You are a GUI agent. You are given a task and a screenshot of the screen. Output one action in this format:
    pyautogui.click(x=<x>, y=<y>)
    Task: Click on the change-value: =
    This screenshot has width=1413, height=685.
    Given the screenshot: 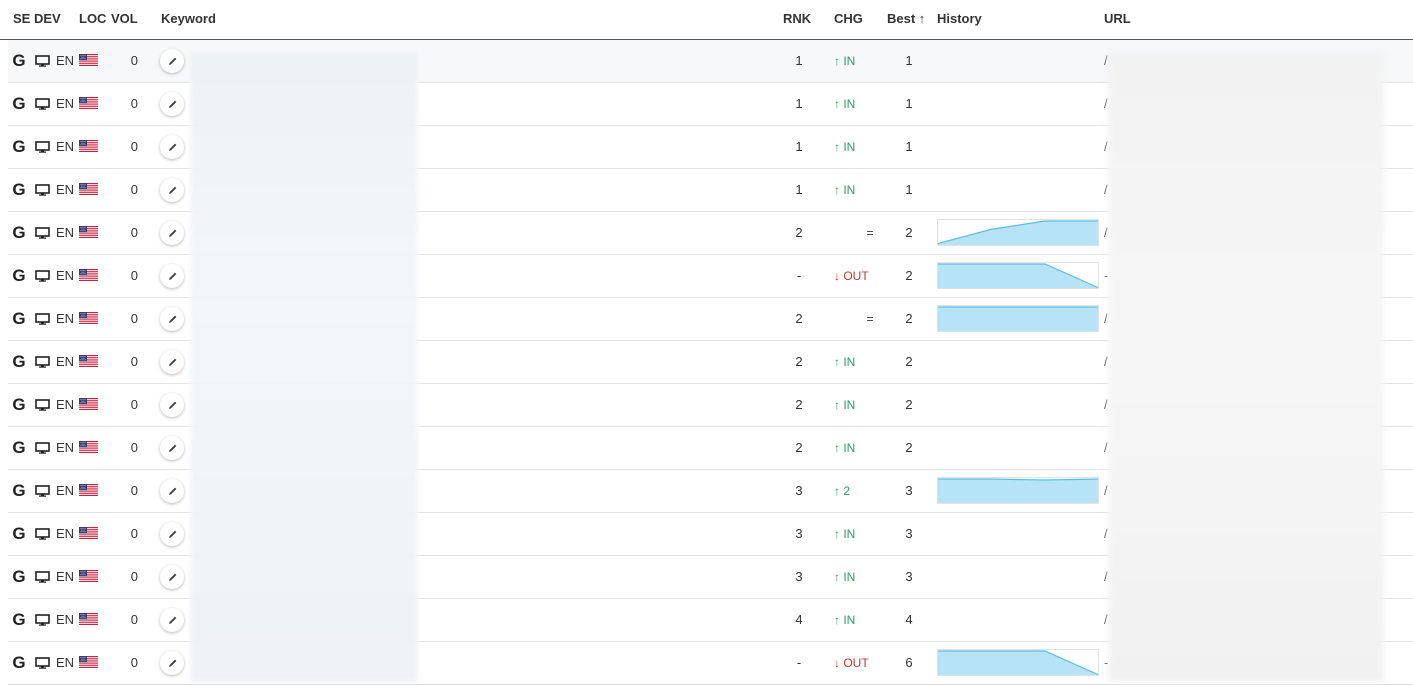 What is the action you would take?
    pyautogui.click(x=870, y=233)
    